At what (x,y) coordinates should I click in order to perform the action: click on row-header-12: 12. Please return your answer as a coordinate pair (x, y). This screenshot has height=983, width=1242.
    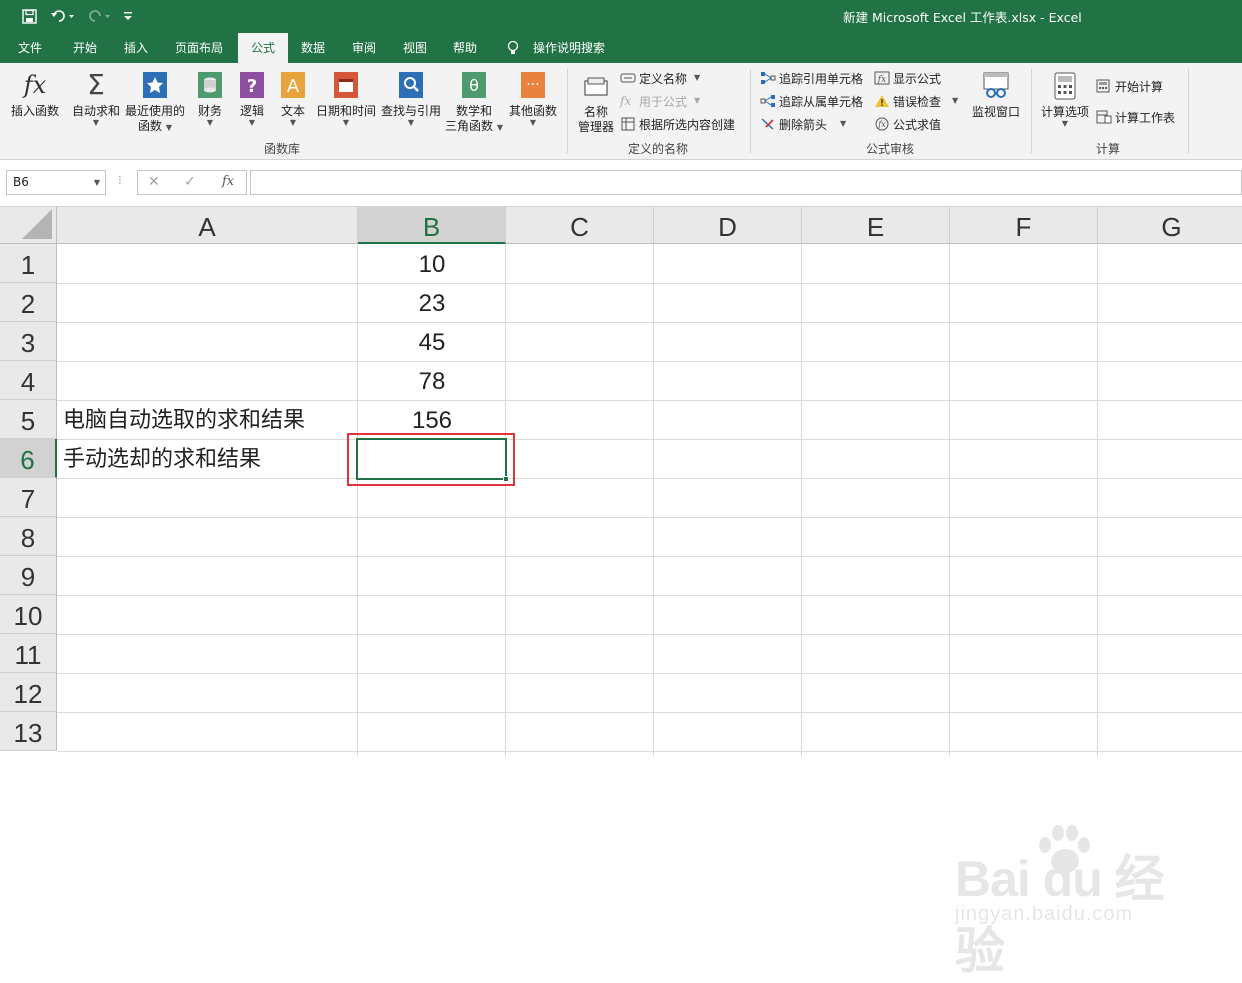
    Looking at the image, I should click on (28, 692).